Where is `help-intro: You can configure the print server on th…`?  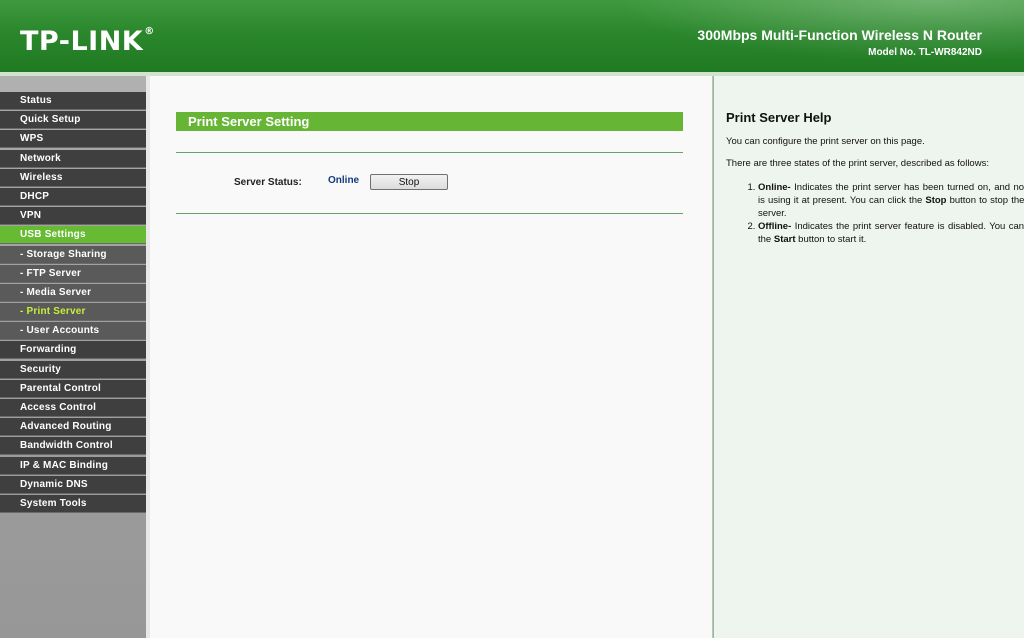
help-intro: You can configure the print server on th… is located at coordinates (825, 141).